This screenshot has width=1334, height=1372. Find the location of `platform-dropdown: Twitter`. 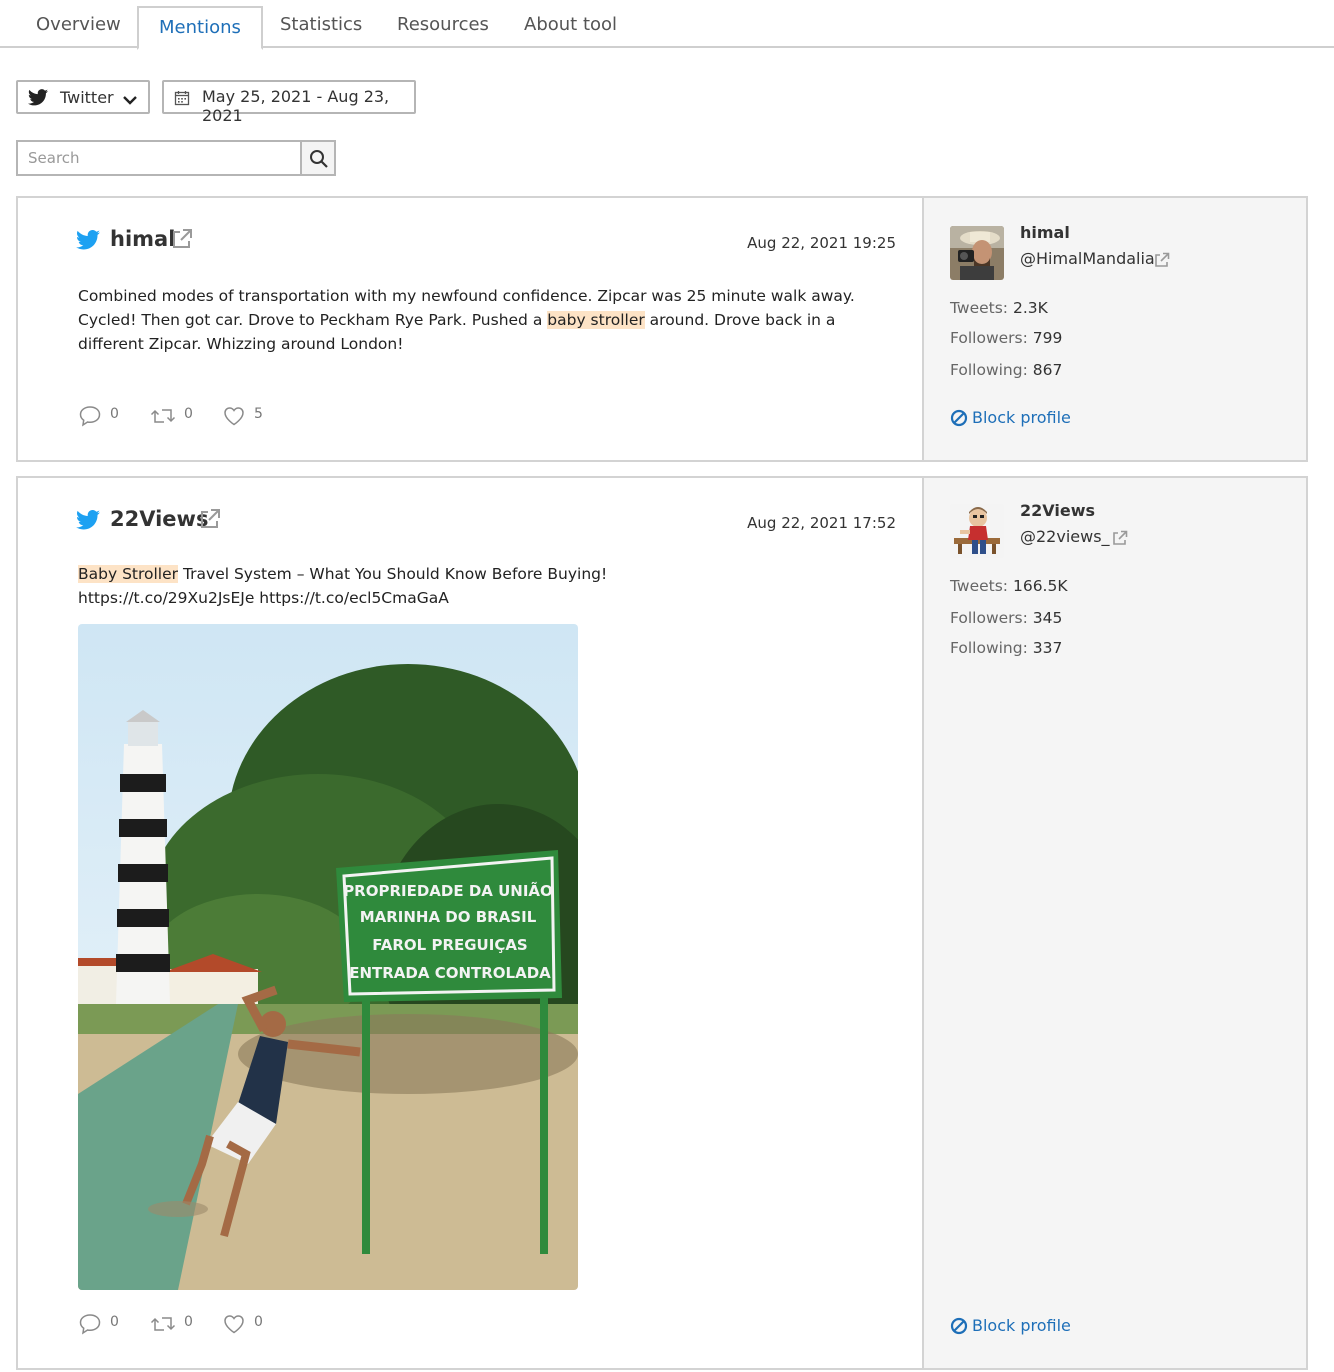

platform-dropdown: Twitter is located at coordinates (83, 97).